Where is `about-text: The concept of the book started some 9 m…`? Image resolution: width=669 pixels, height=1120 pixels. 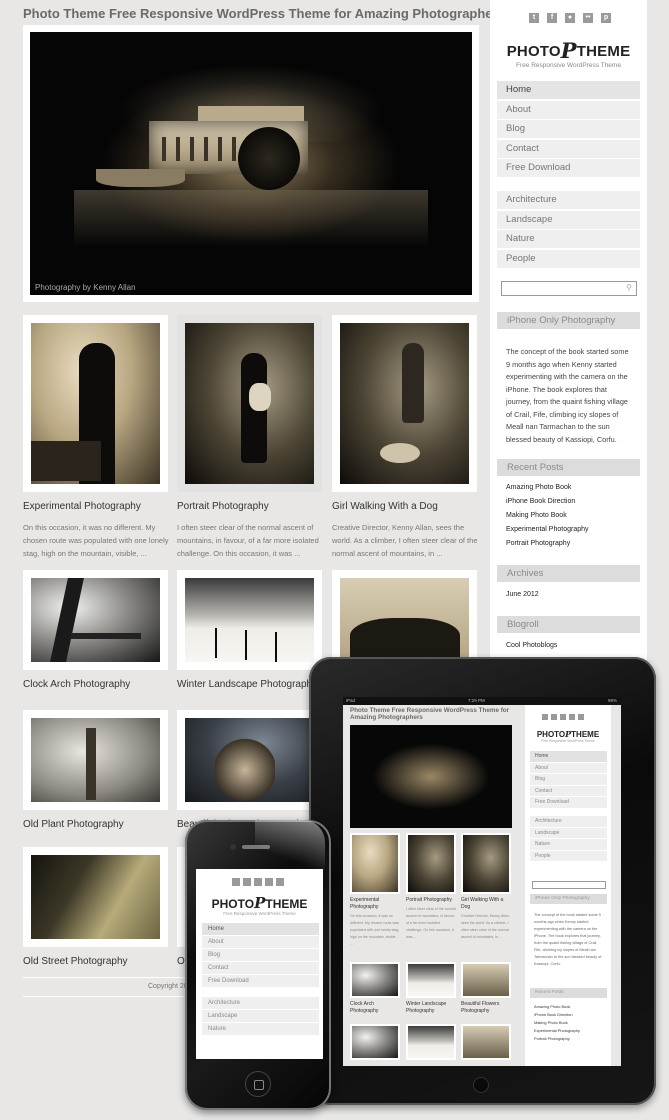 about-text: The concept of the book started some 9 m… is located at coordinates (567, 395).